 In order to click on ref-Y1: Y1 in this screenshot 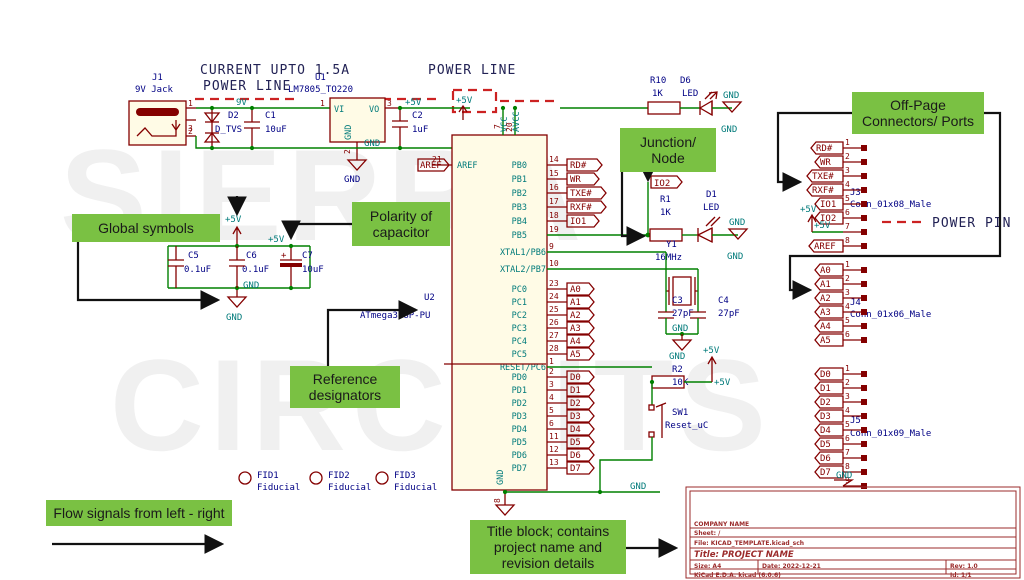, I will do `click(671, 245)`.